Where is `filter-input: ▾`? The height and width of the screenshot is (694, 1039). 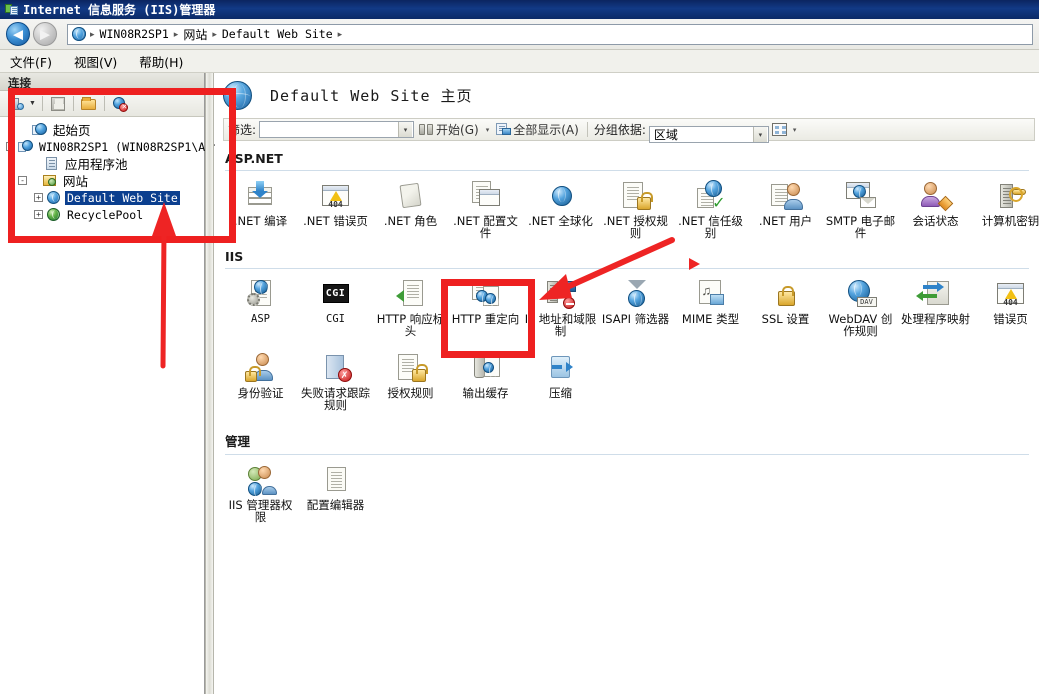 filter-input: ▾ is located at coordinates (337, 129).